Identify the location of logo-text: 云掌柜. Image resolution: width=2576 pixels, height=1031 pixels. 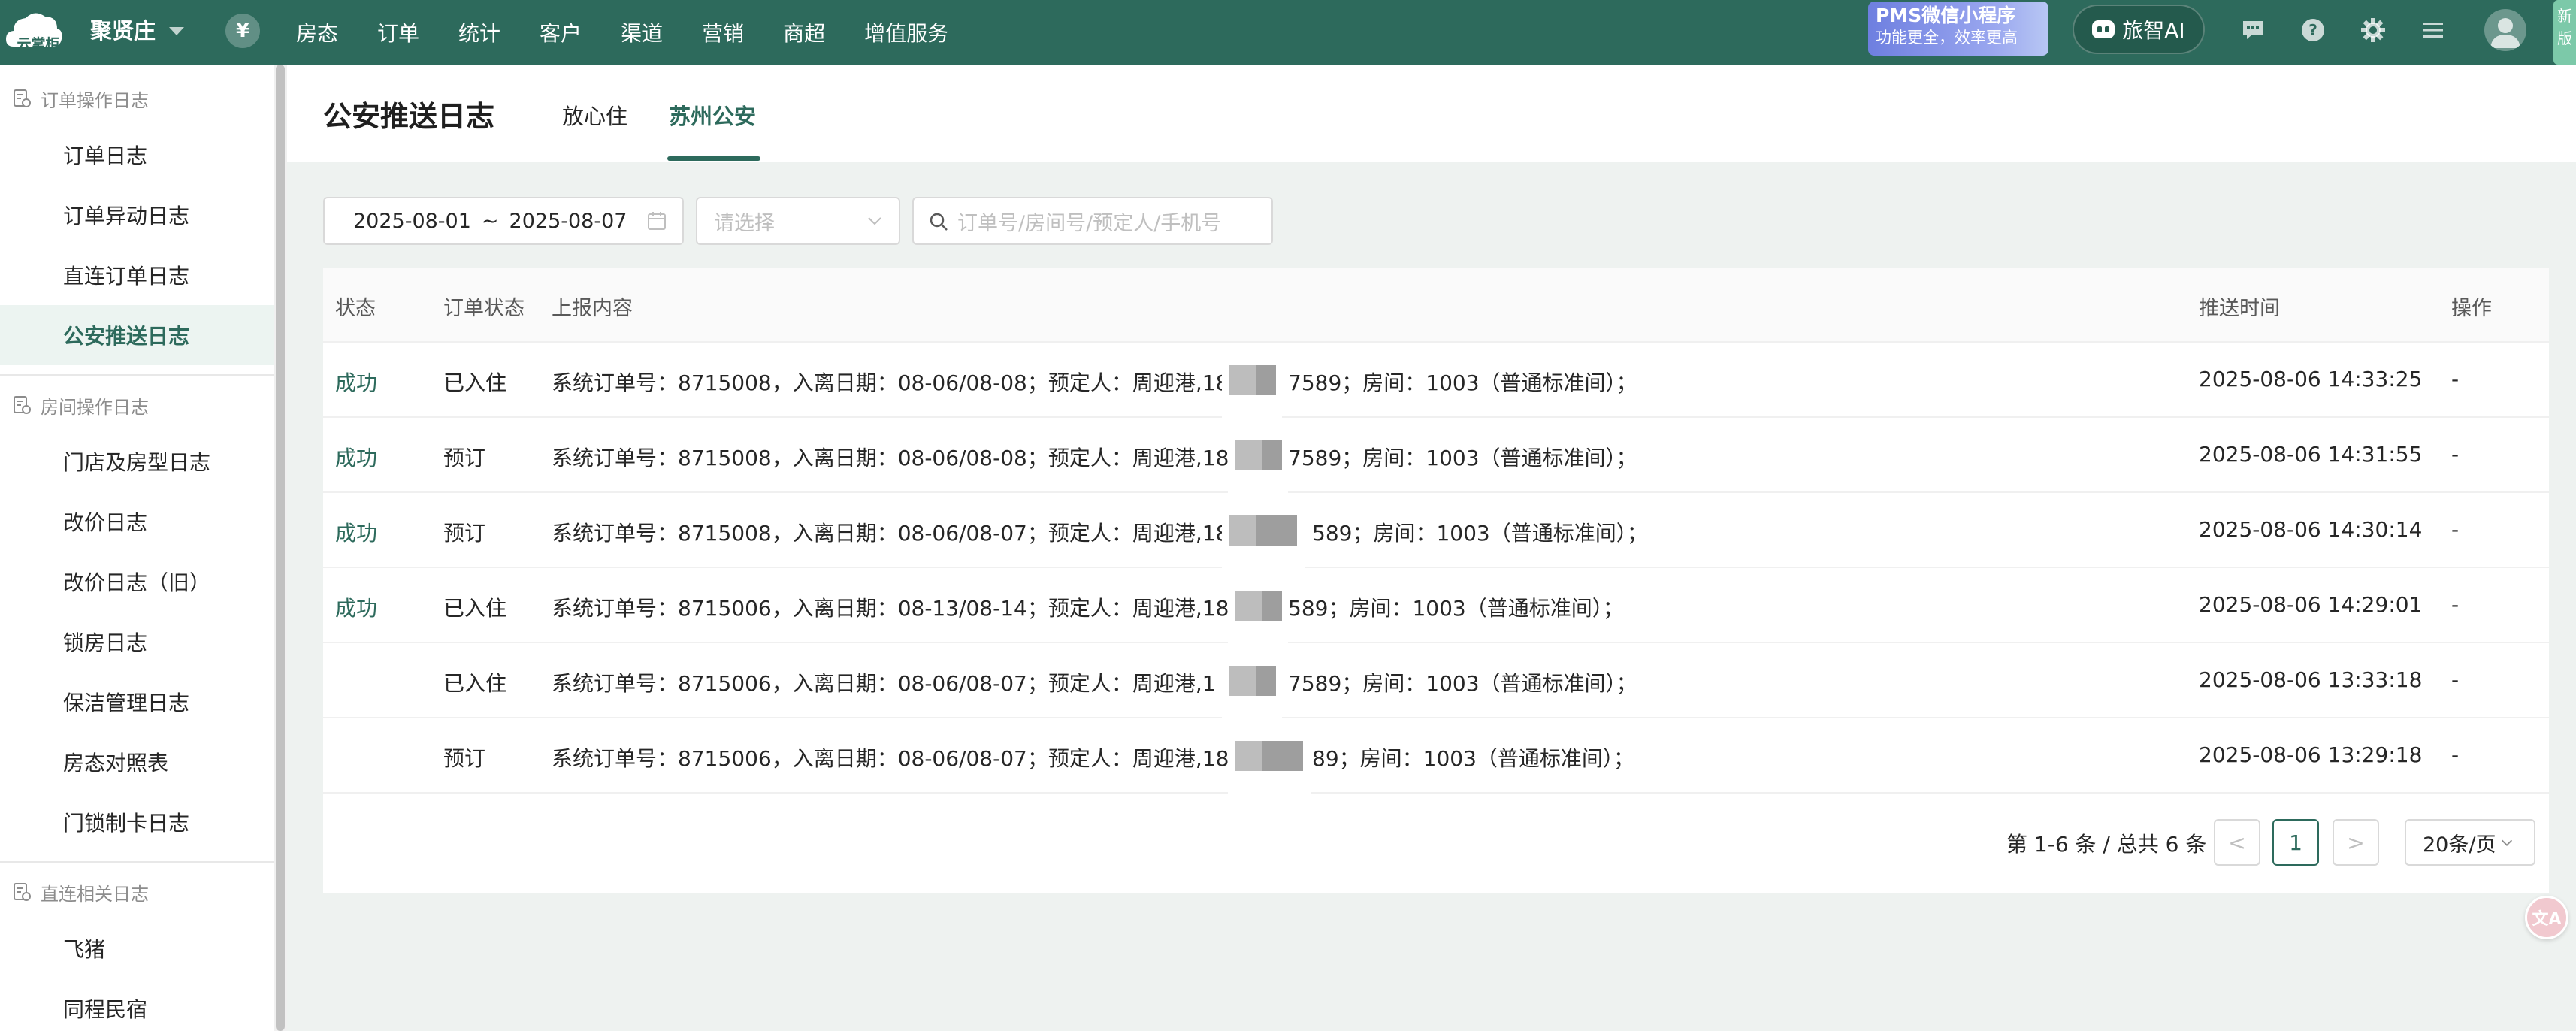
(38, 45).